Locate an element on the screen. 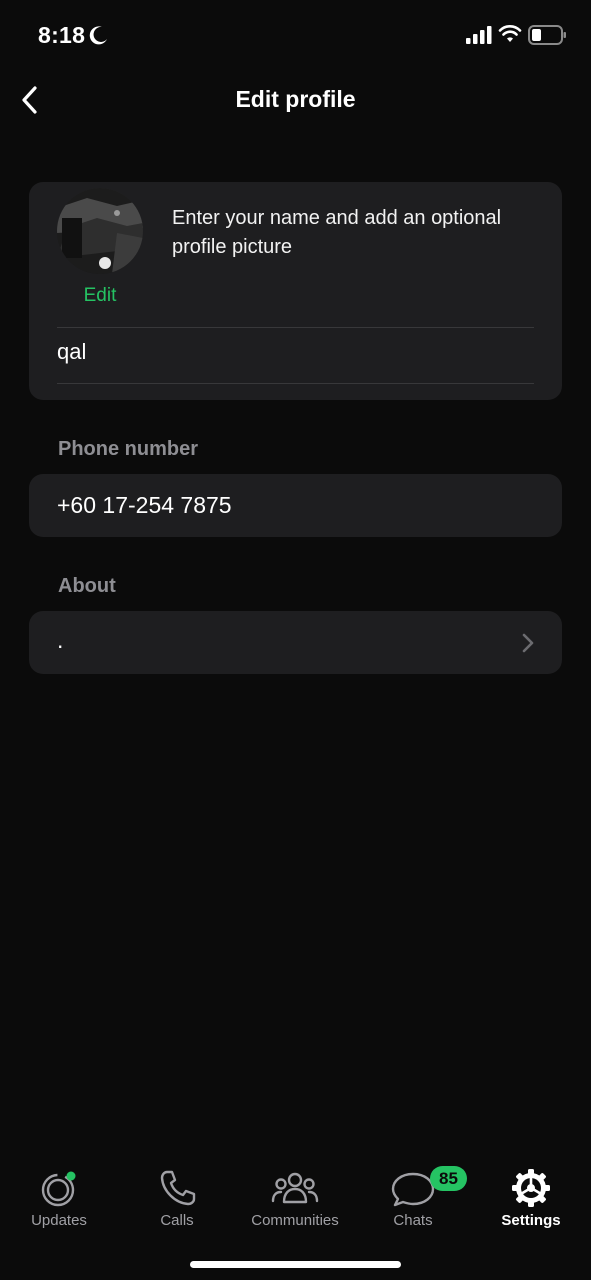 The image size is (591, 1280). name-input: qal is located at coordinates (296, 352).